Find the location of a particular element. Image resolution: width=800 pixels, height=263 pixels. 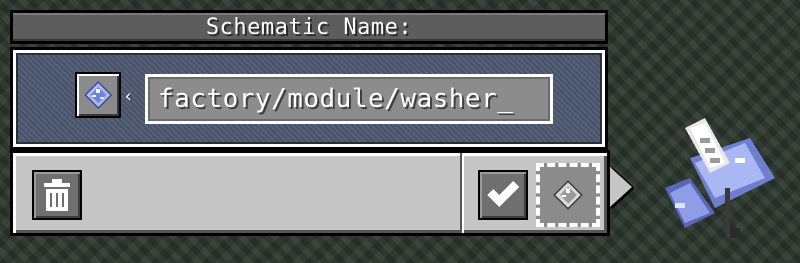

slot-arrow: ‹ is located at coordinates (128, 96).